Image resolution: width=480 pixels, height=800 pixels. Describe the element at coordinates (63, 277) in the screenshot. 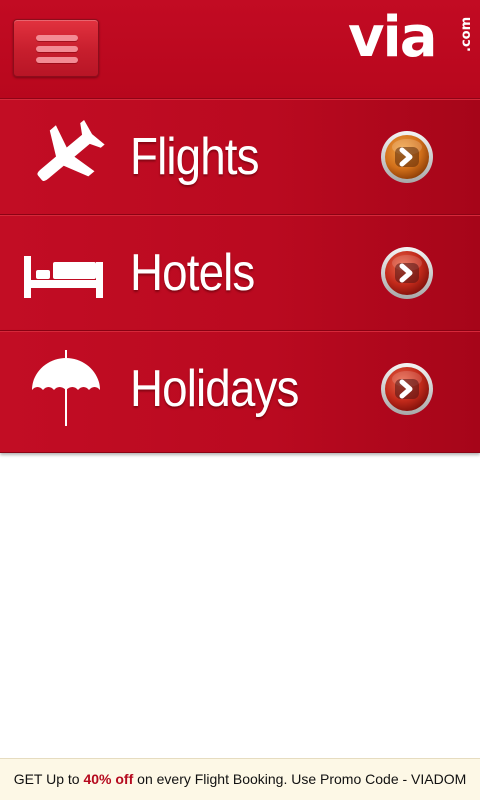

I see `bed-icon` at that location.